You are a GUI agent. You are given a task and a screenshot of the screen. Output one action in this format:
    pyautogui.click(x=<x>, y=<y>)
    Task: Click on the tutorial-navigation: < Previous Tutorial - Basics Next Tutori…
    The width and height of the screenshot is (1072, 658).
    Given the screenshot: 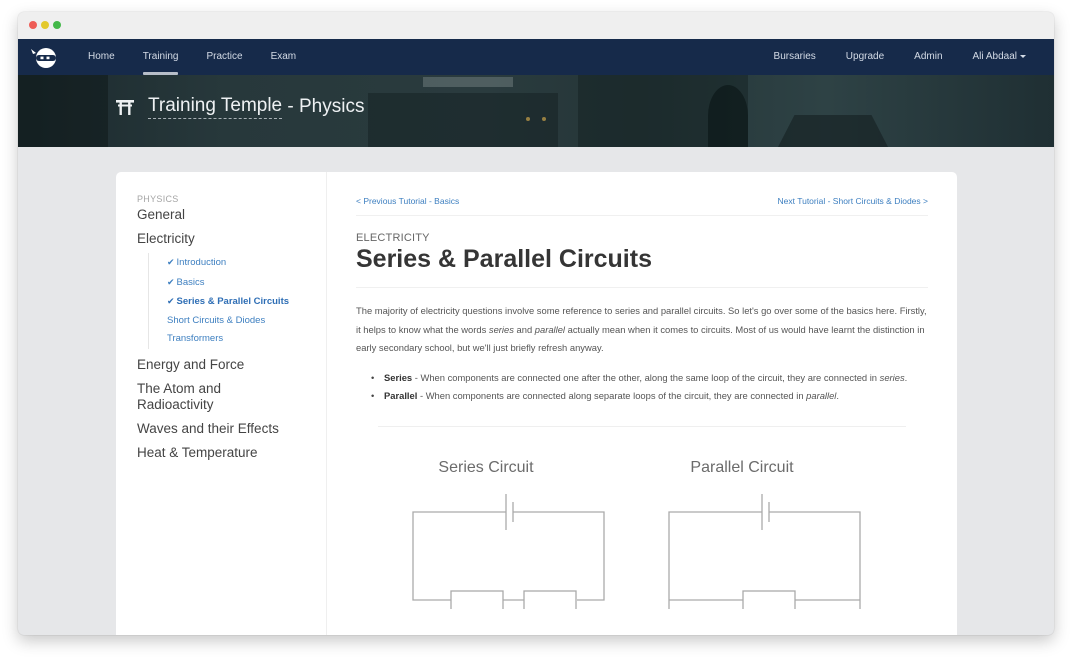 What is the action you would take?
    pyautogui.click(x=642, y=194)
    